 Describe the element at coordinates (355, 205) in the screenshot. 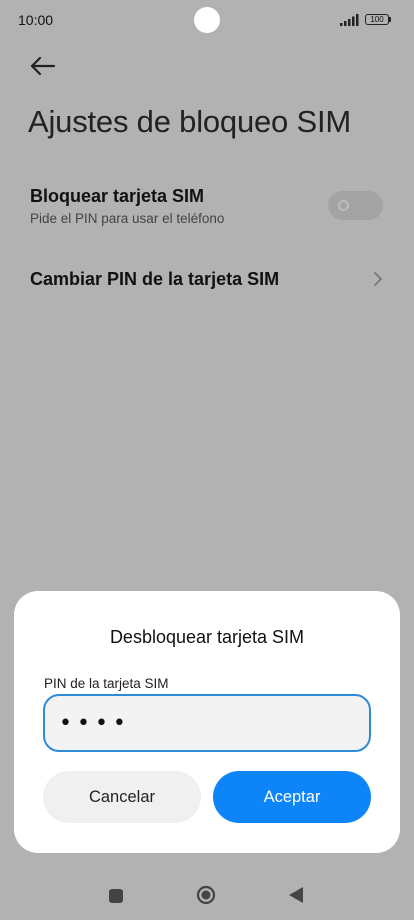

I see `lock-sim-toggle` at that location.